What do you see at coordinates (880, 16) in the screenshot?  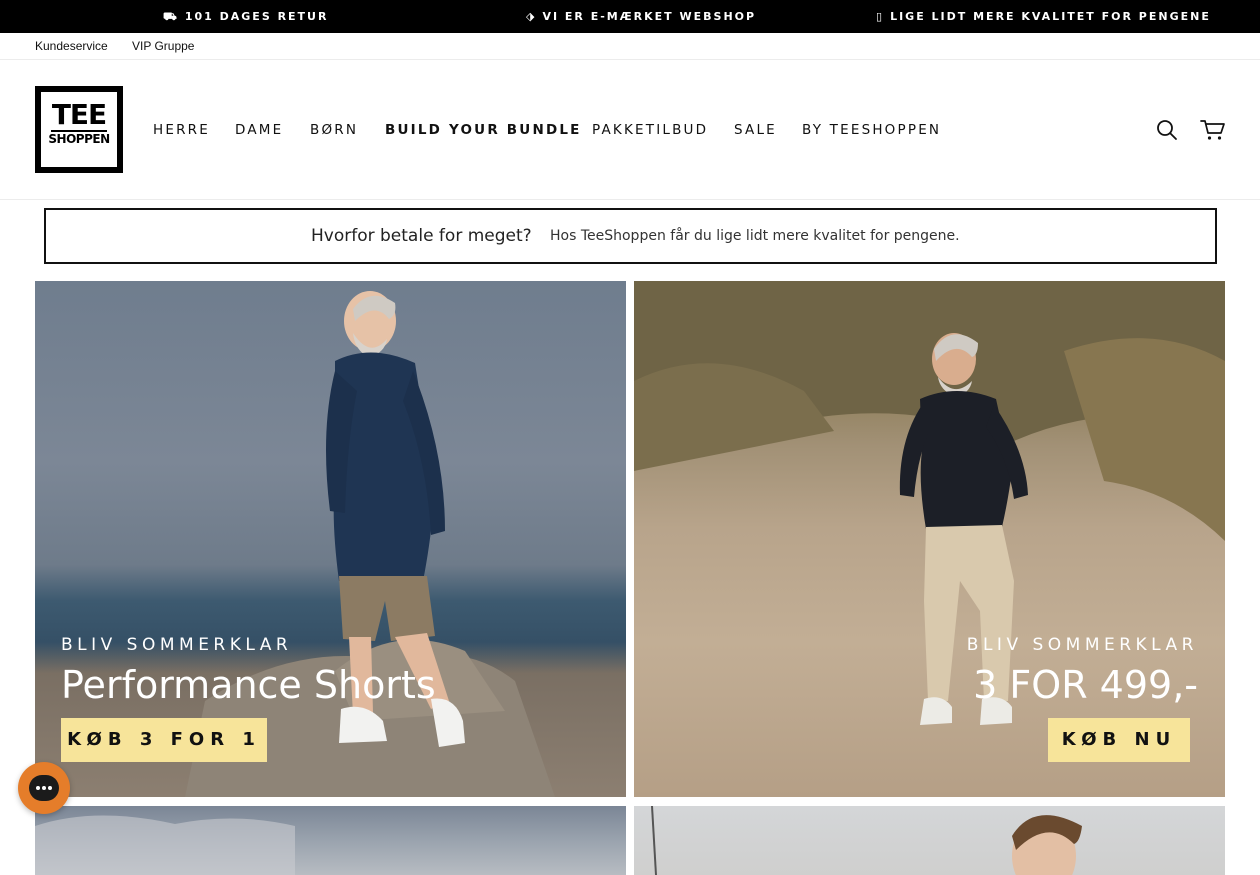 I see `unknown-glyph-icon: ▯` at bounding box center [880, 16].